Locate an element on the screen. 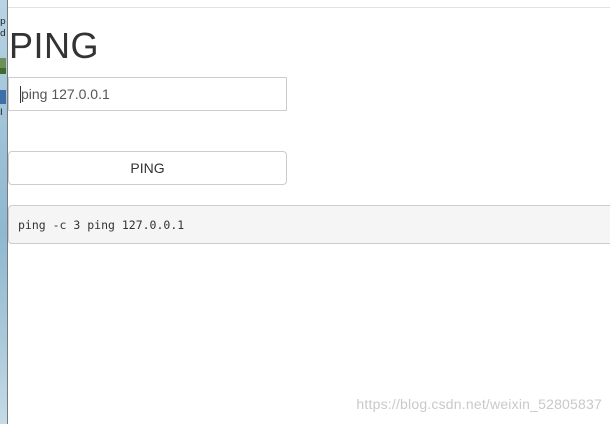 This screenshot has width=610, height=424. command-output: ping -c 3 ping 127.0.0.1 is located at coordinates (309, 224).